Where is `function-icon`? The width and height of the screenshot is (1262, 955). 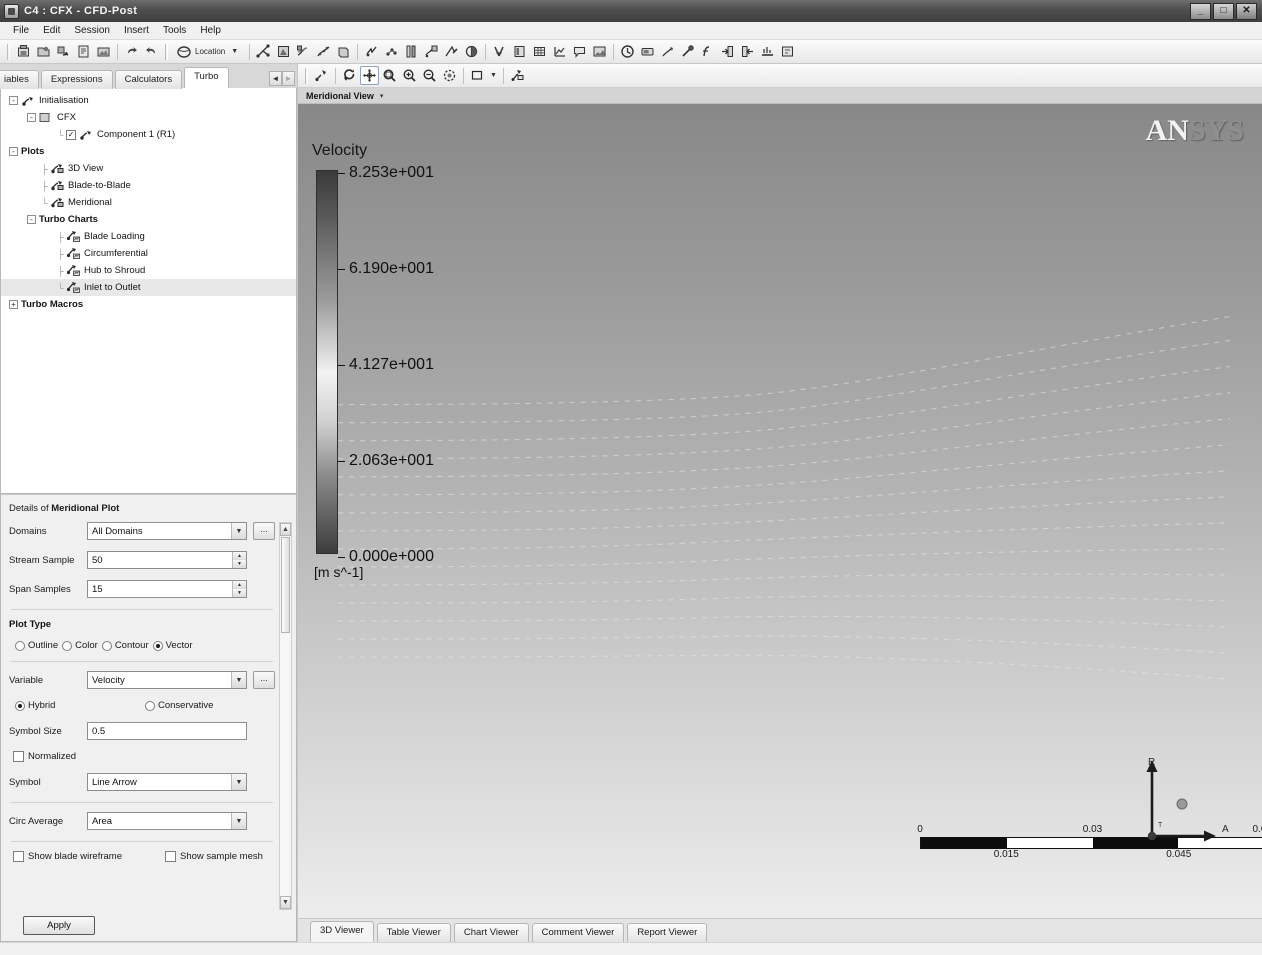 function-icon is located at coordinates (707, 51).